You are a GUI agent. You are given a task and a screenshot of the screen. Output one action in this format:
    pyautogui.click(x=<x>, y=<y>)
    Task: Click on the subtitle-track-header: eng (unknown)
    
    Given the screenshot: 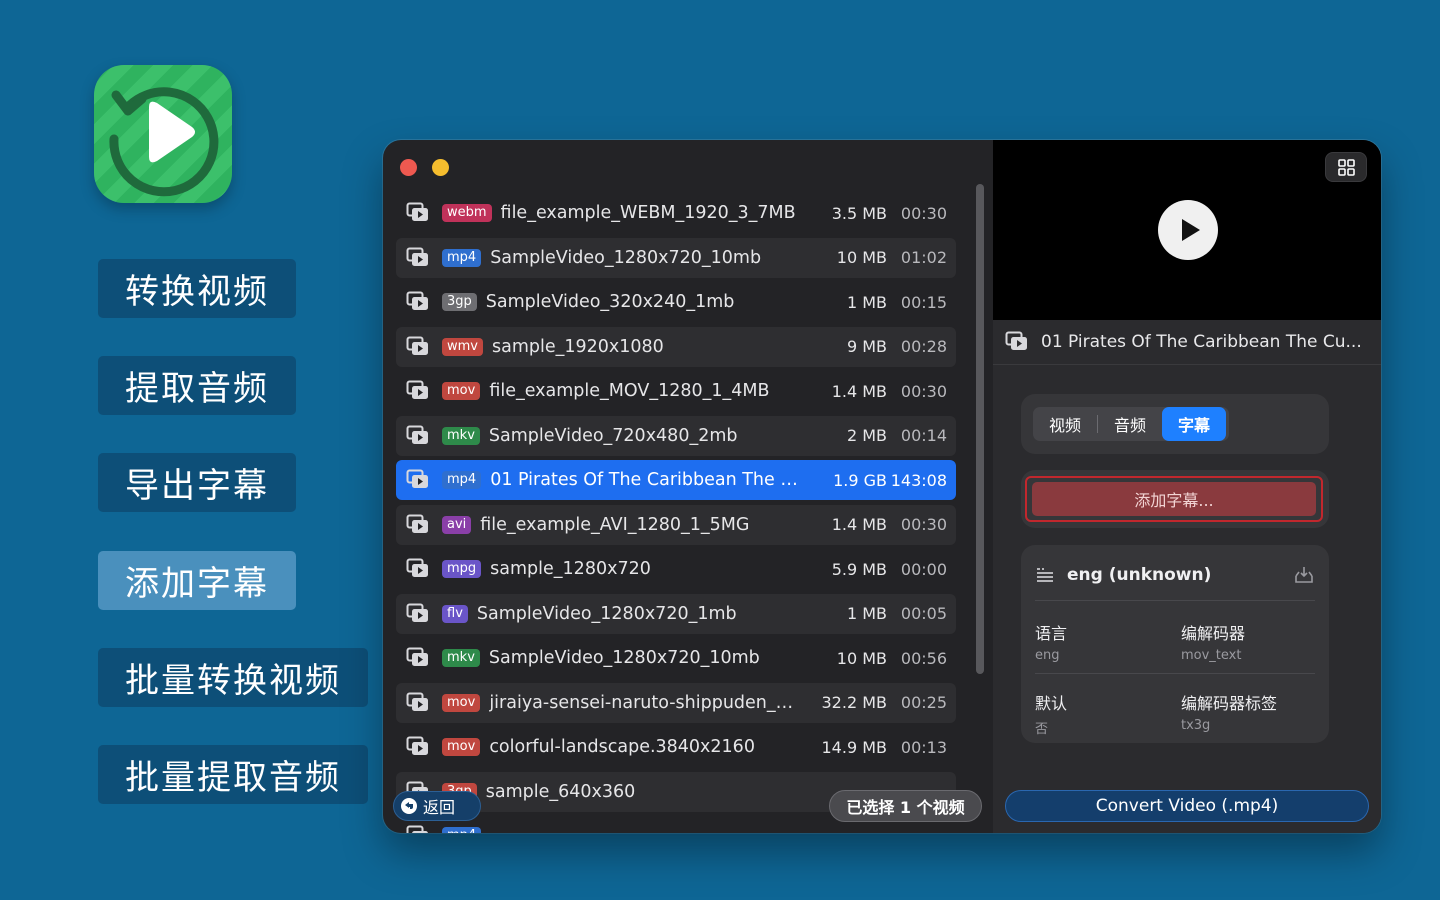 What is the action you would take?
    pyautogui.click(x=1175, y=575)
    